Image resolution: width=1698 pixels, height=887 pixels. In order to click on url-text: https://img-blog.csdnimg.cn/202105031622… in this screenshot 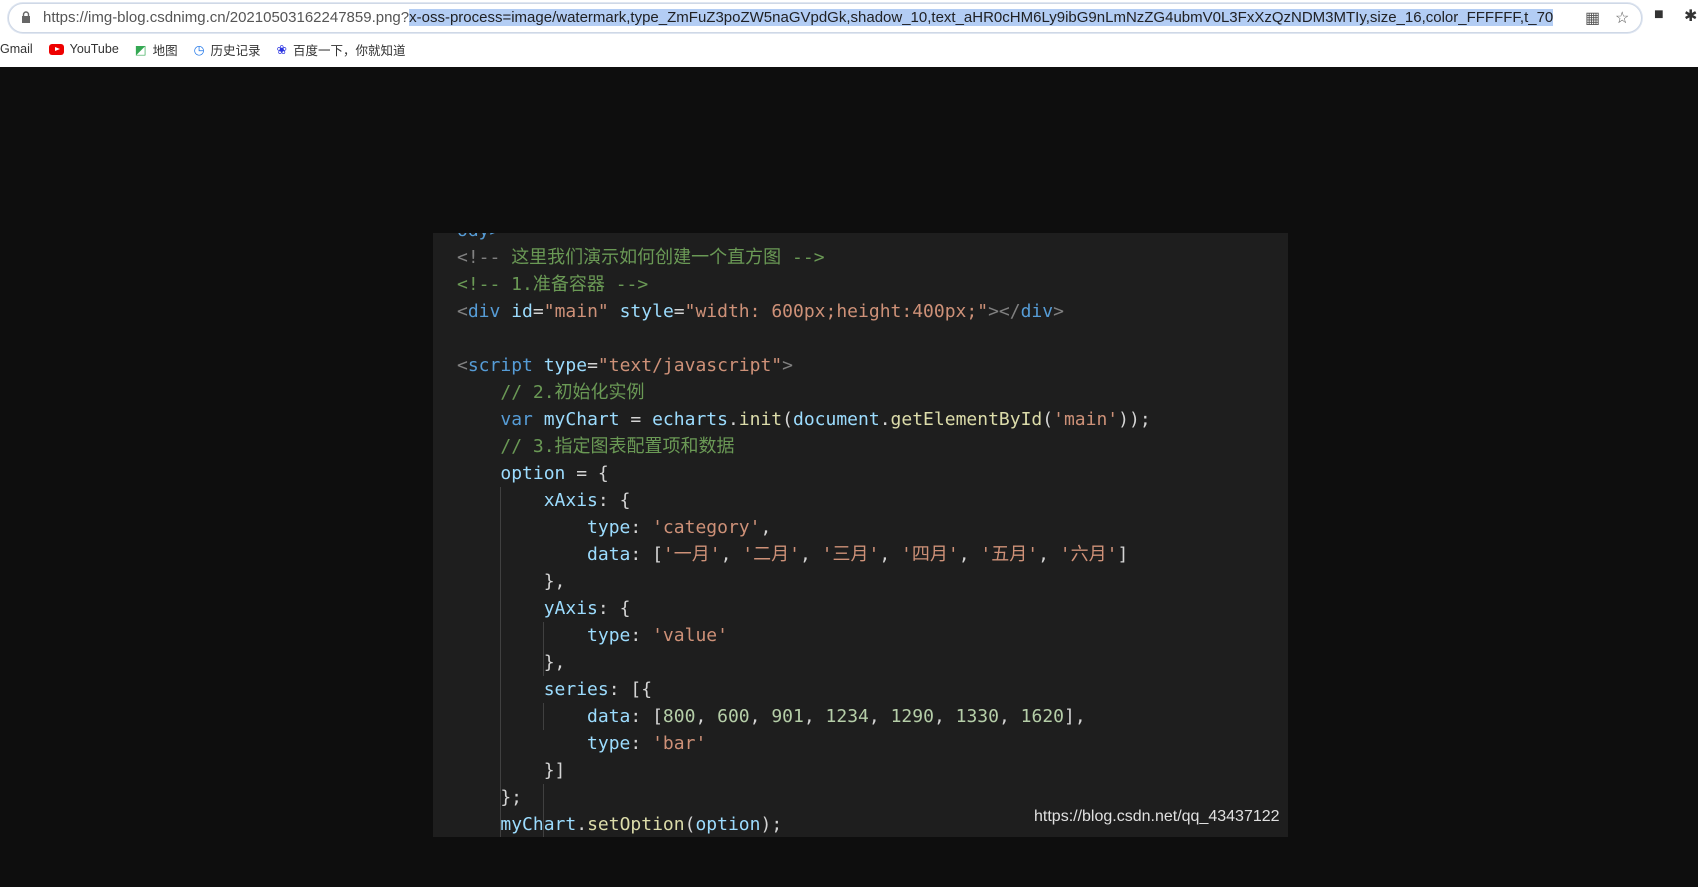, I will do `click(798, 17)`.